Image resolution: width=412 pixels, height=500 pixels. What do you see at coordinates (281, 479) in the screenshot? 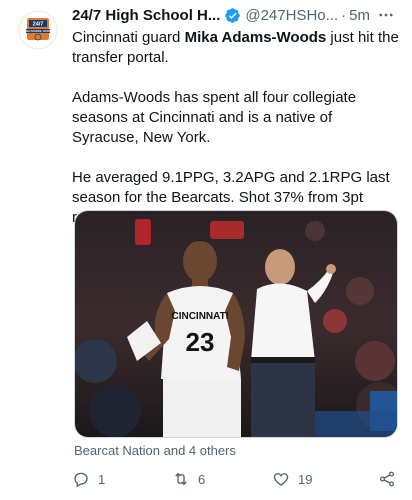
I see `heart-icon` at bounding box center [281, 479].